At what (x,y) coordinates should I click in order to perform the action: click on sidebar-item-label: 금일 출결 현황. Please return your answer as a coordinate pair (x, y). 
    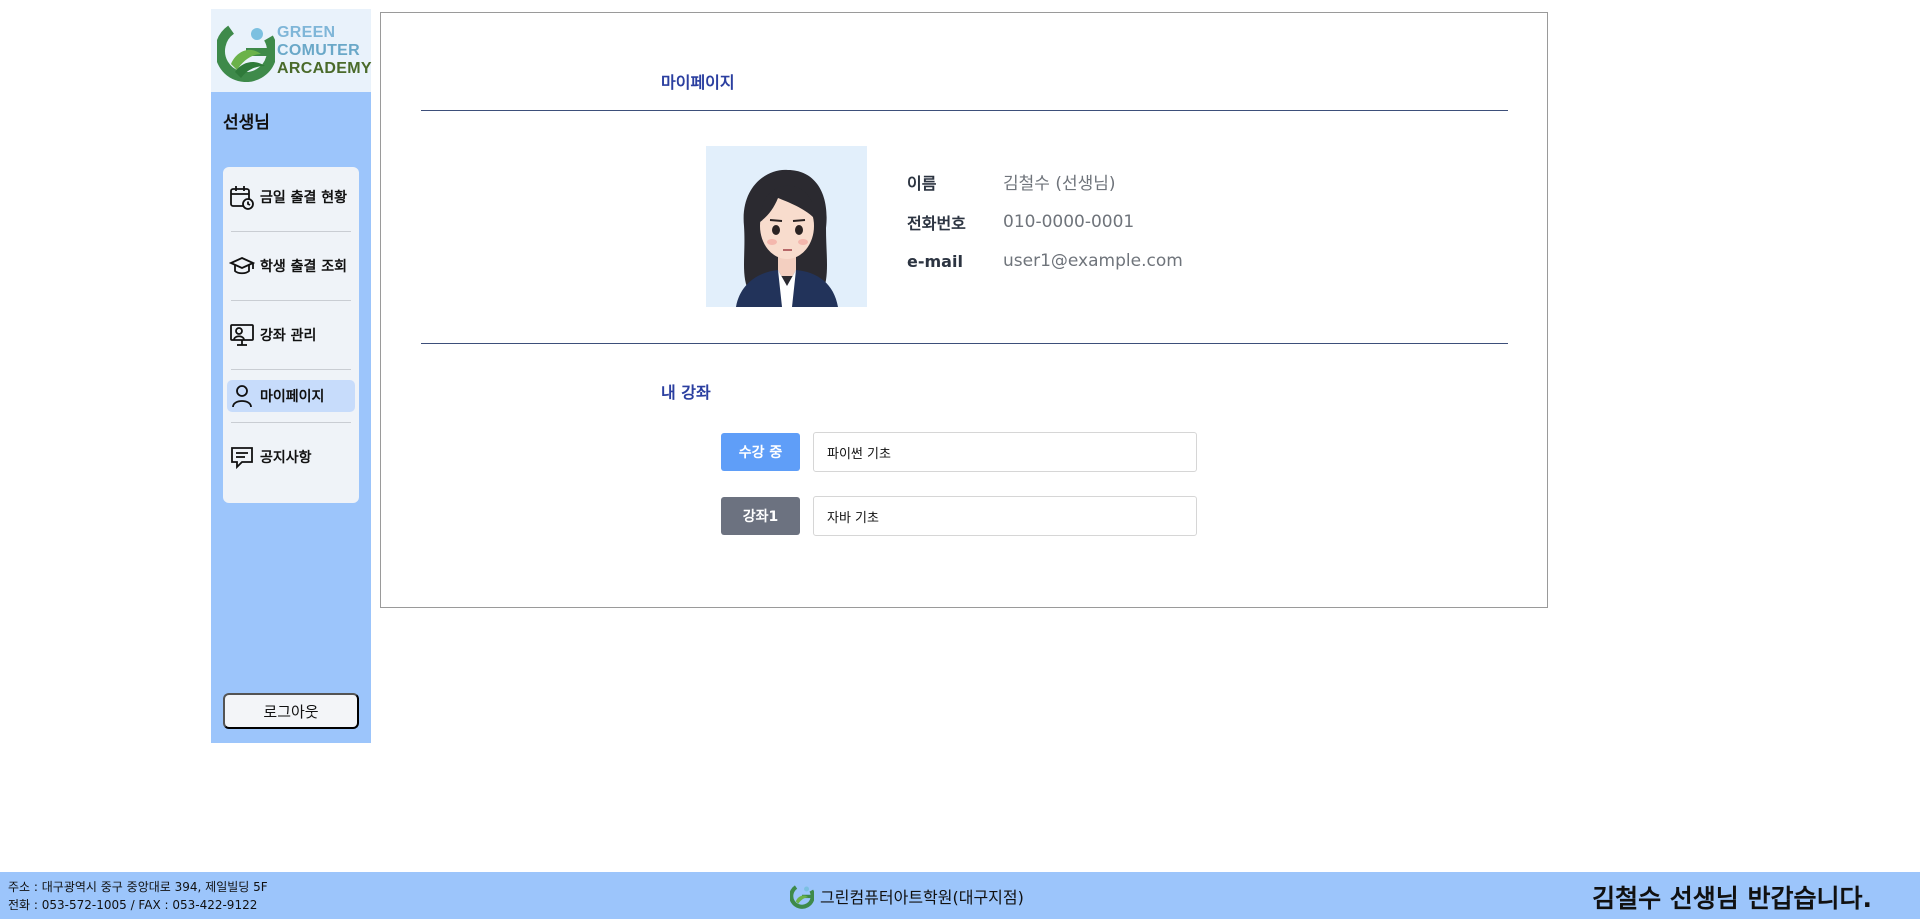
    Looking at the image, I should click on (304, 198).